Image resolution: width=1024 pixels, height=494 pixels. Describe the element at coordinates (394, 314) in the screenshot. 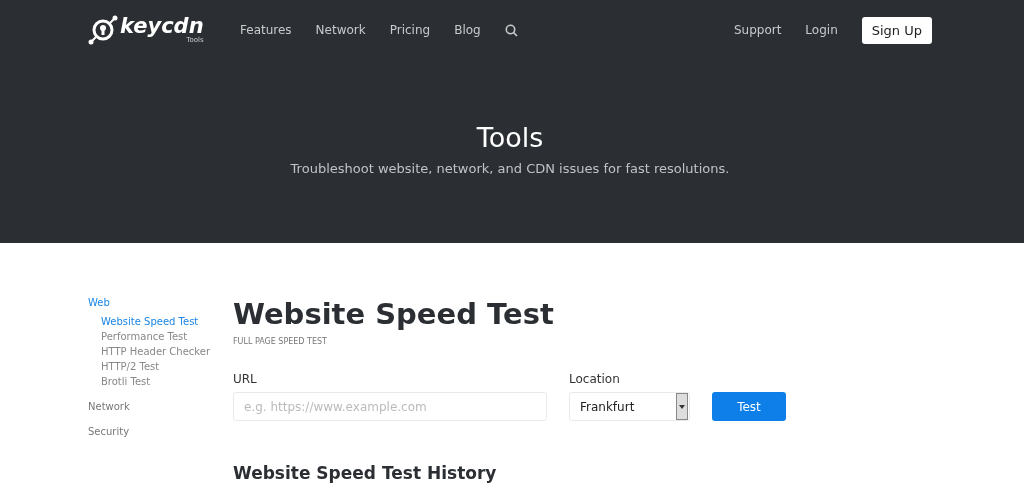

I see `page-title: Website Speed Test` at that location.